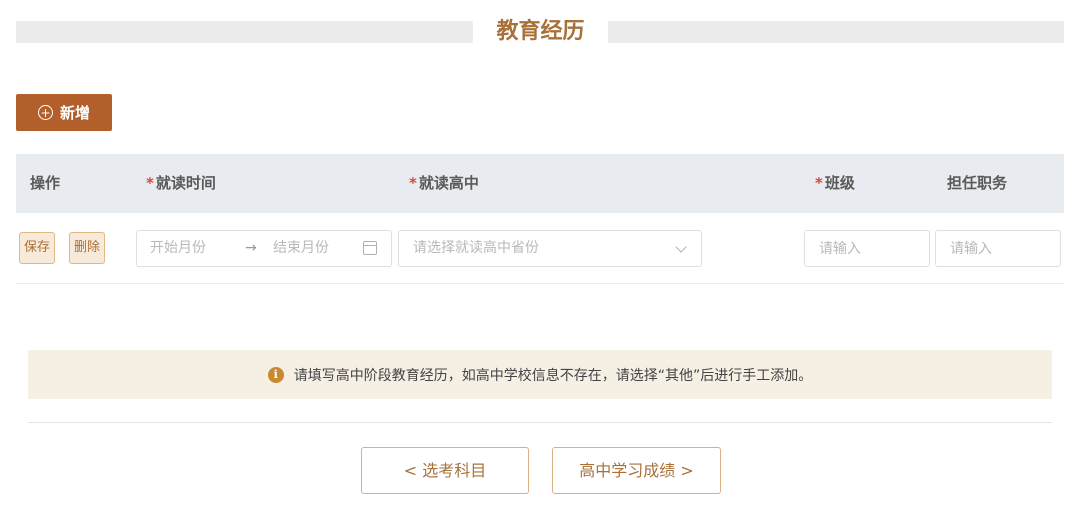 Image resolution: width=1080 pixels, height=515 pixels. I want to click on calendar-icon, so click(370, 248).